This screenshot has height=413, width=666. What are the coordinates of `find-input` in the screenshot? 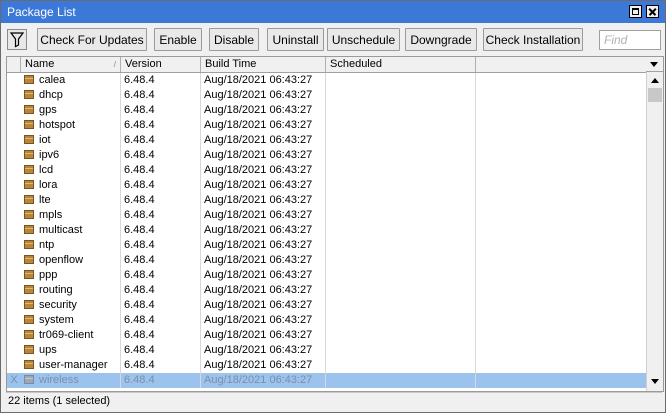 It's located at (630, 40).